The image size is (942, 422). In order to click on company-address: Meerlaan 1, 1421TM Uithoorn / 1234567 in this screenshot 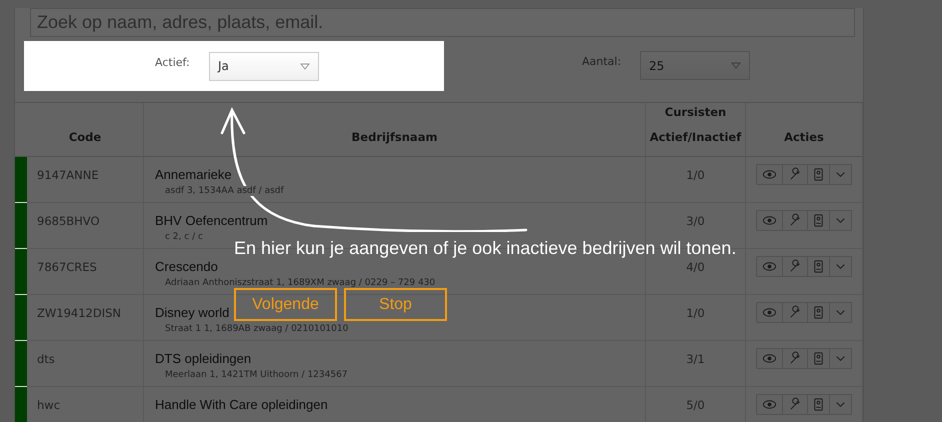, I will do `click(256, 375)`.